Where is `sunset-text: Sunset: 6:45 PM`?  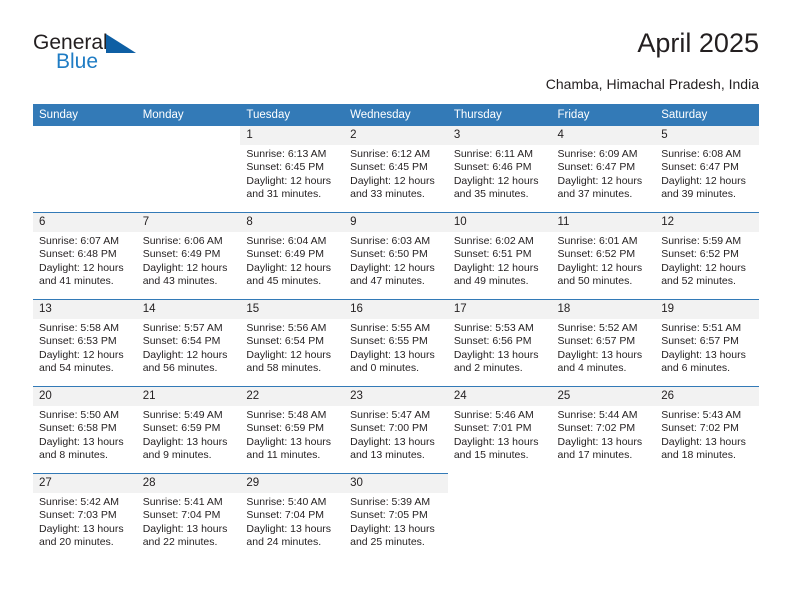
sunset-text: Sunset: 6:45 PM is located at coordinates (389, 167).